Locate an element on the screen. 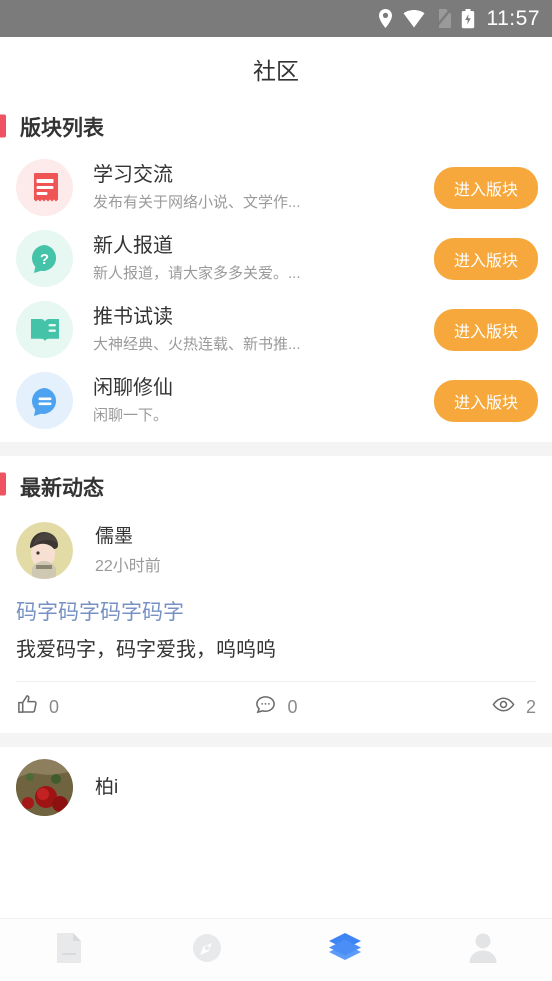 The width and height of the screenshot is (552, 981). wifi-icon is located at coordinates (414, 18).